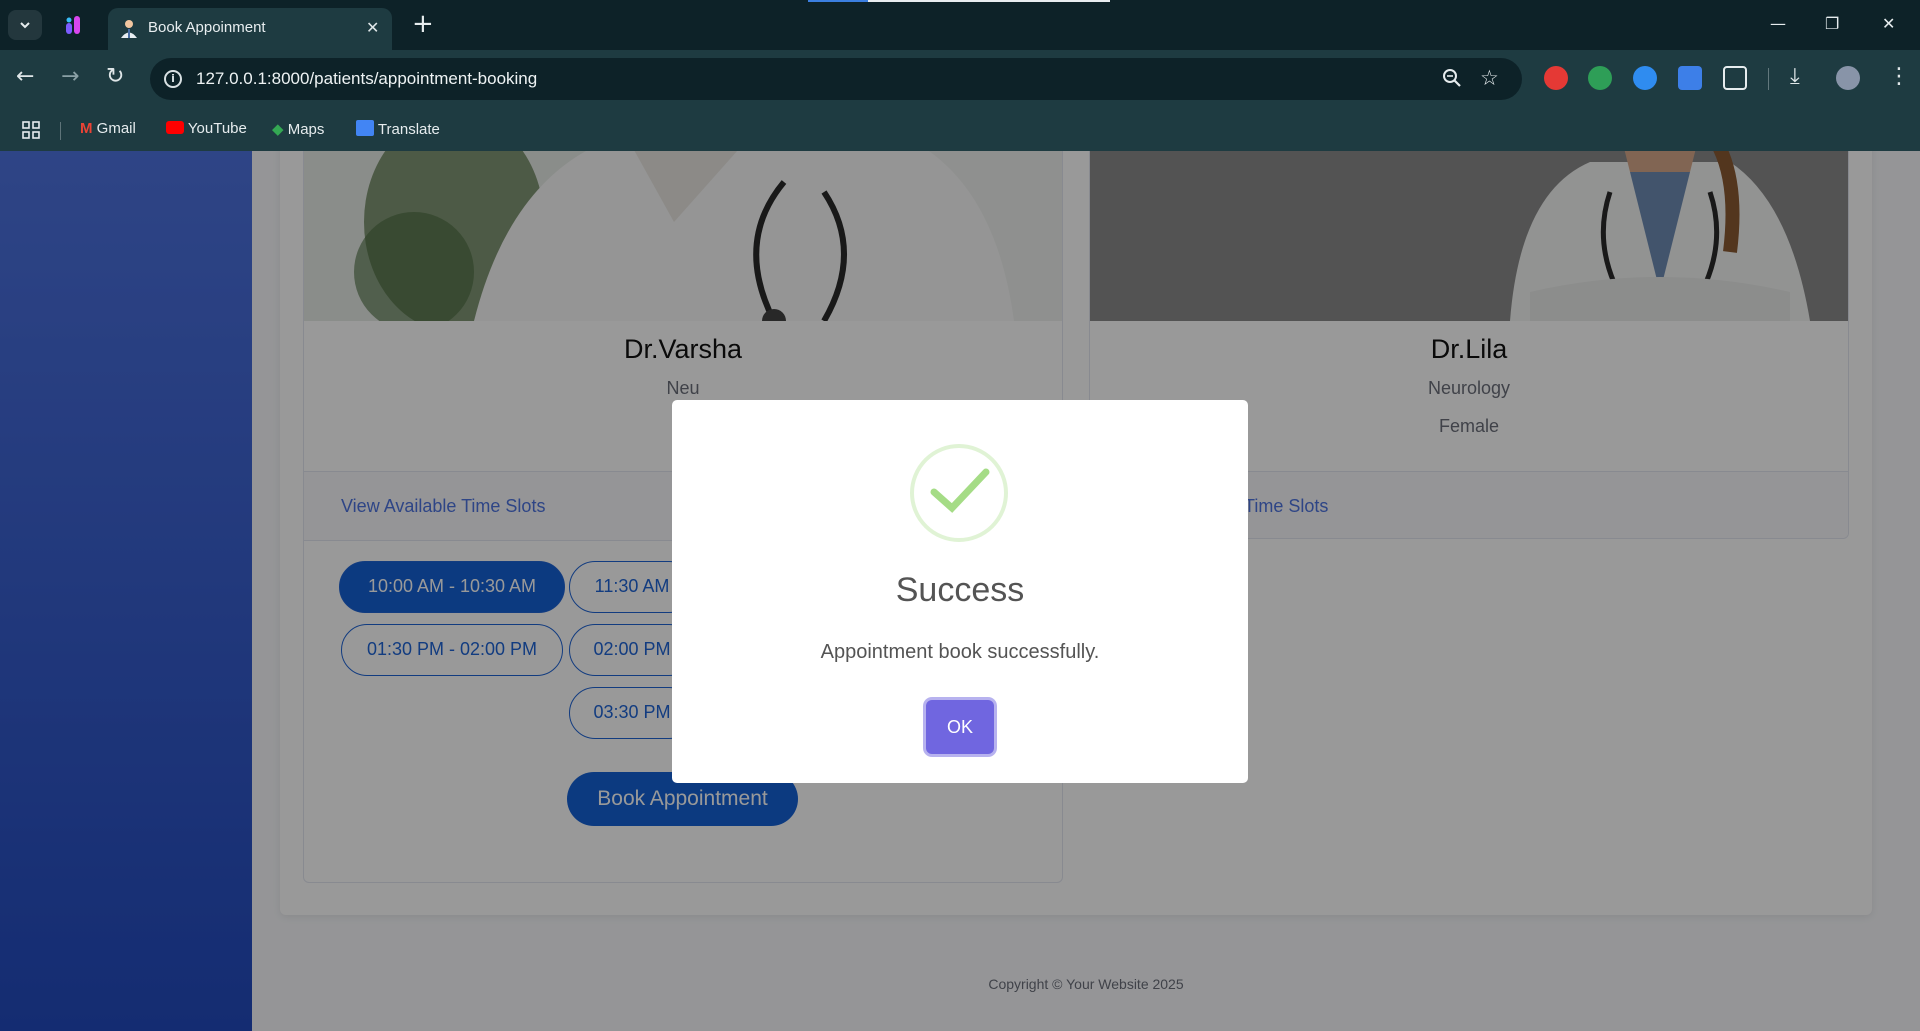 Image resolution: width=1920 pixels, height=1031 pixels. What do you see at coordinates (959, 493) in the screenshot?
I see `success-check-icon` at bounding box center [959, 493].